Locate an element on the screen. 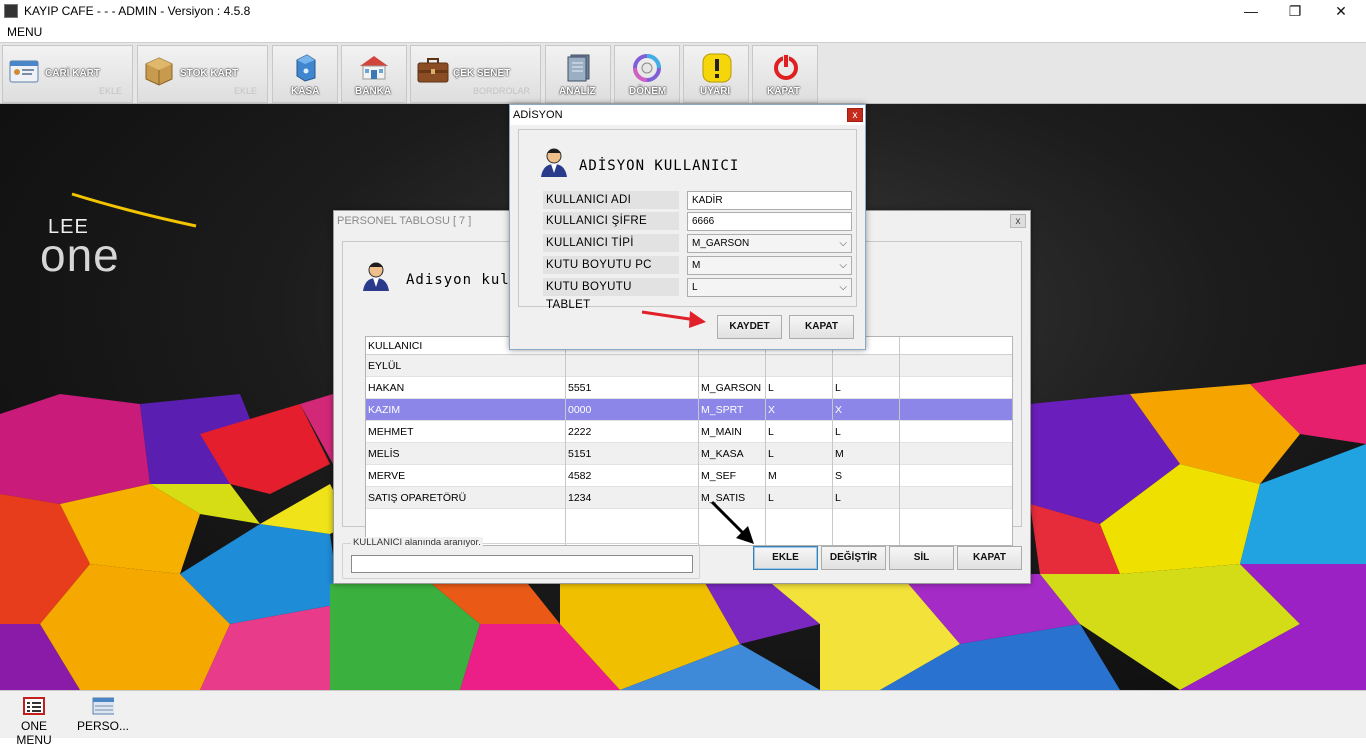 This screenshot has height=747, width=1366. app-icon is located at coordinates (11, 11).